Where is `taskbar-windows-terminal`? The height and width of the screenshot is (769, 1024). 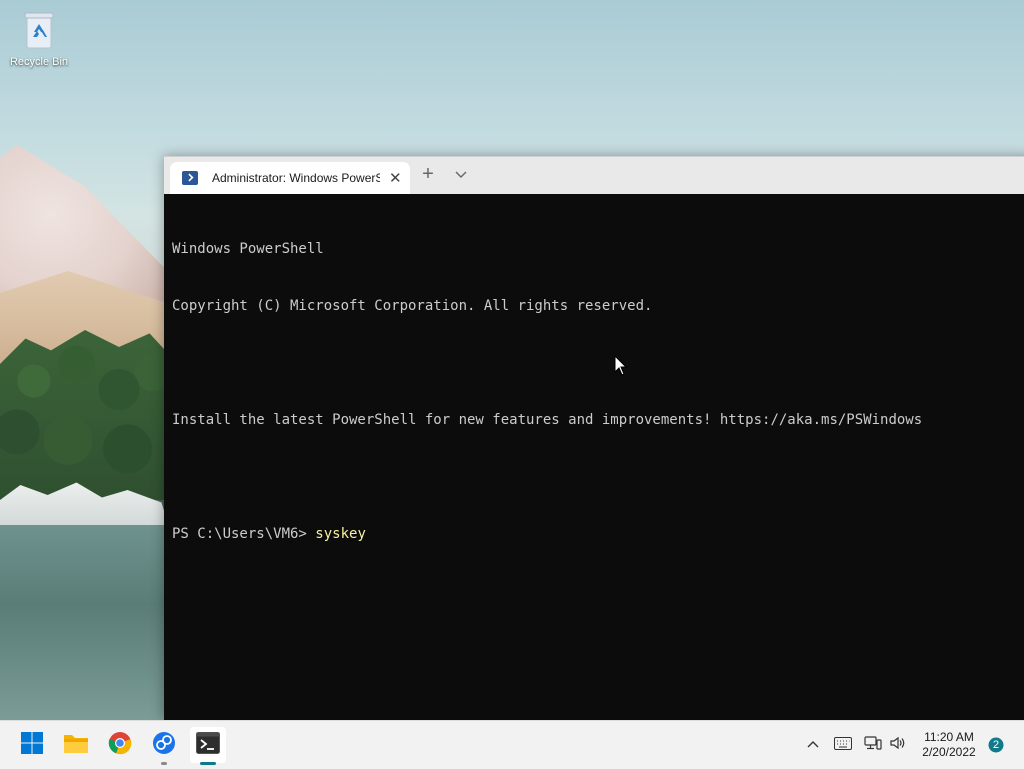 taskbar-windows-terminal is located at coordinates (208, 746).